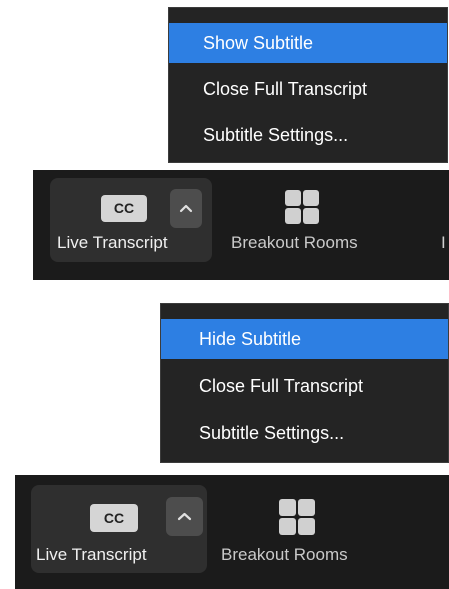 The image size is (449, 589). What do you see at coordinates (304, 339) in the screenshot?
I see `menu-item-hide-subtitle: Hide Subtitle` at bounding box center [304, 339].